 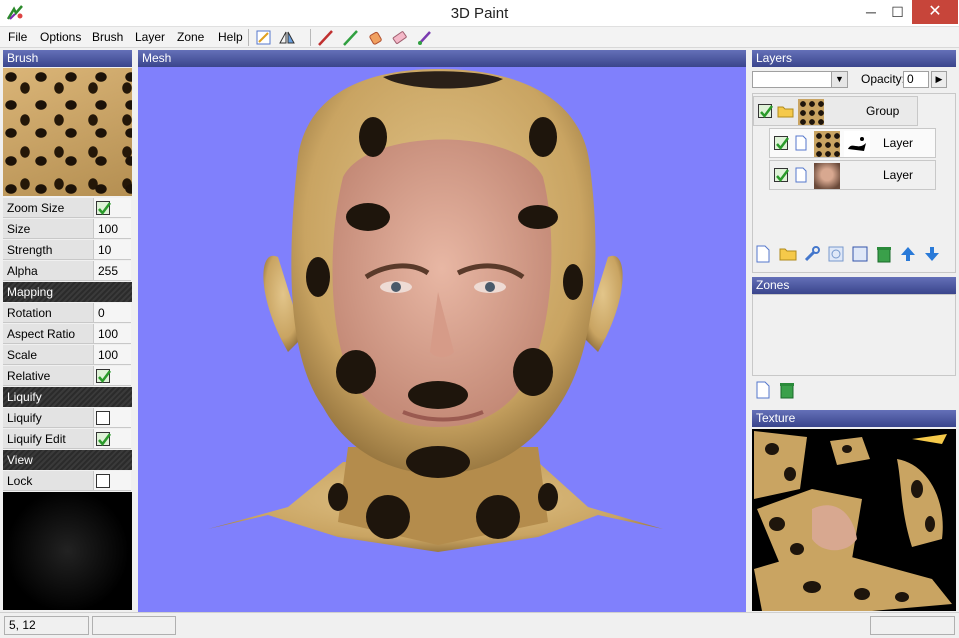 What do you see at coordinates (860, 254) in the screenshot?
I see `select-layer-icon` at bounding box center [860, 254].